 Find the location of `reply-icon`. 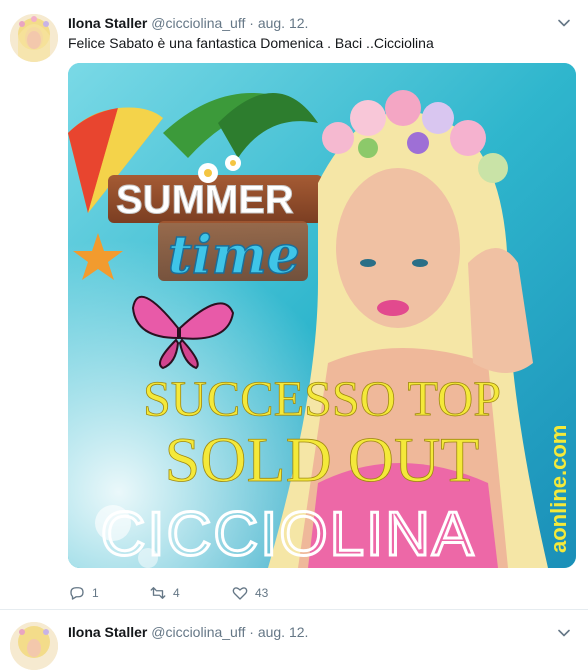

reply-icon is located at coordinates (77, 593).